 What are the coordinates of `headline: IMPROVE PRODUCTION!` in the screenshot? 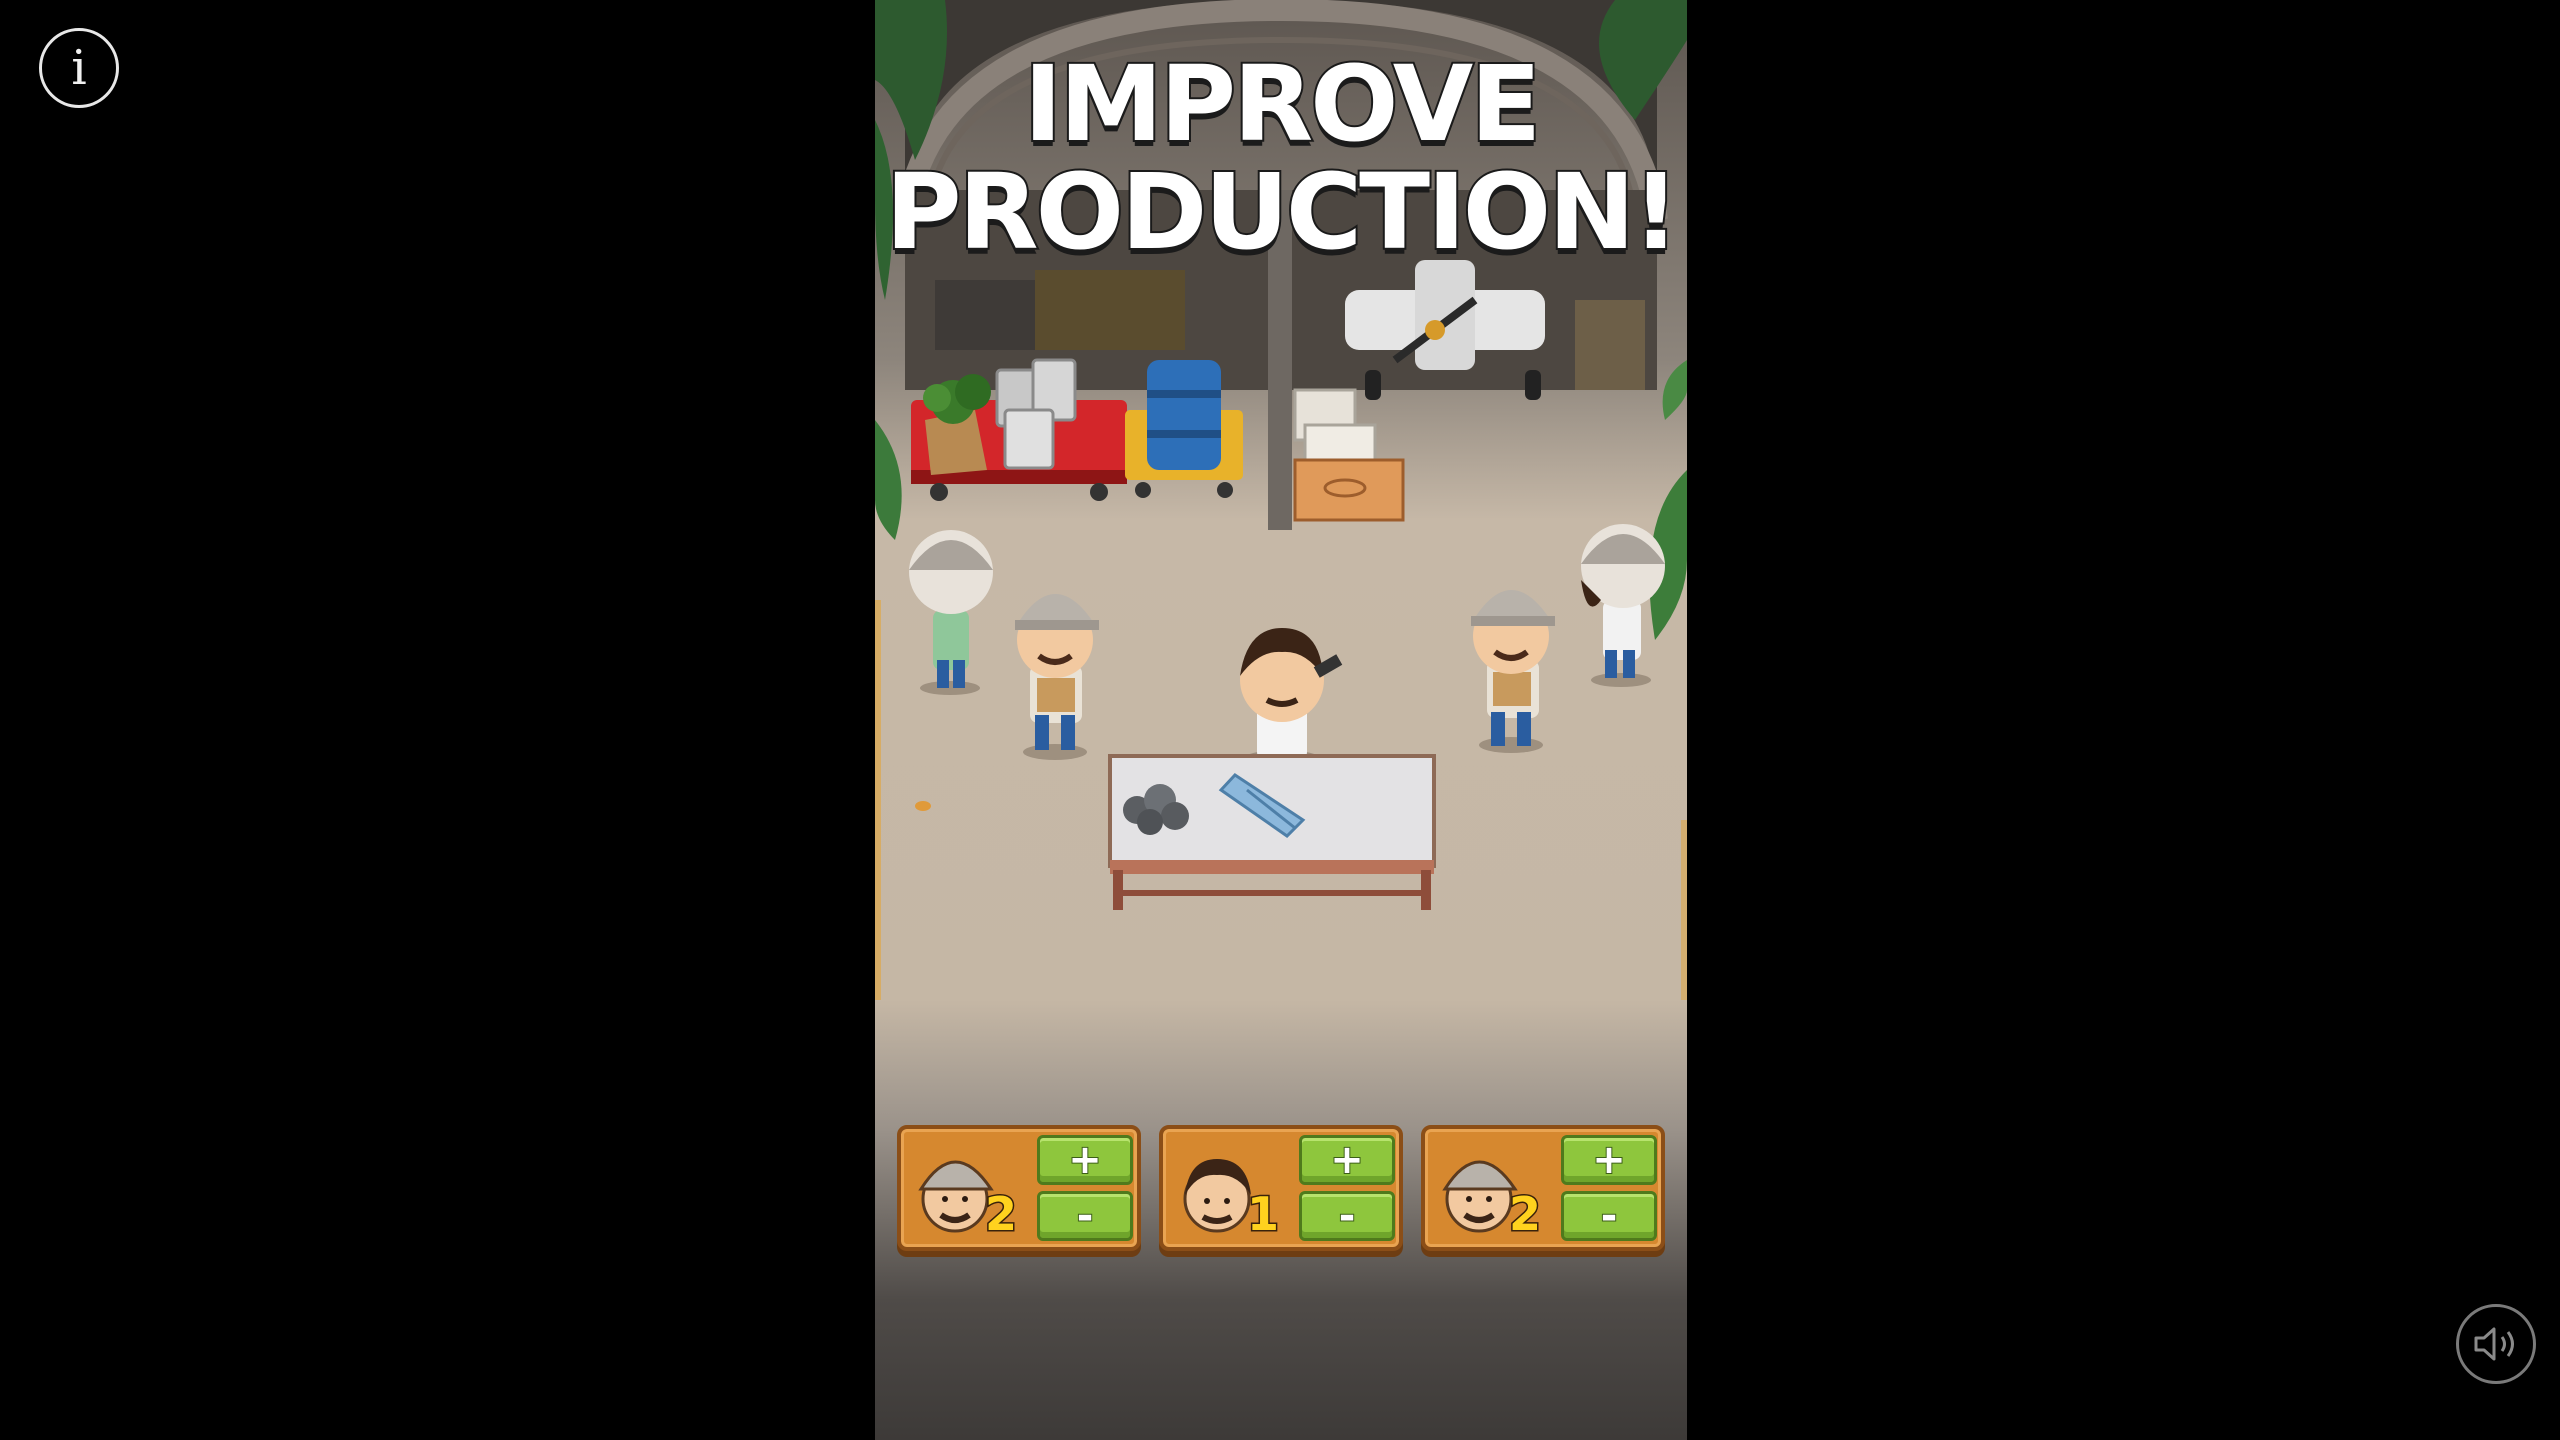 It's located at (1281, 158).